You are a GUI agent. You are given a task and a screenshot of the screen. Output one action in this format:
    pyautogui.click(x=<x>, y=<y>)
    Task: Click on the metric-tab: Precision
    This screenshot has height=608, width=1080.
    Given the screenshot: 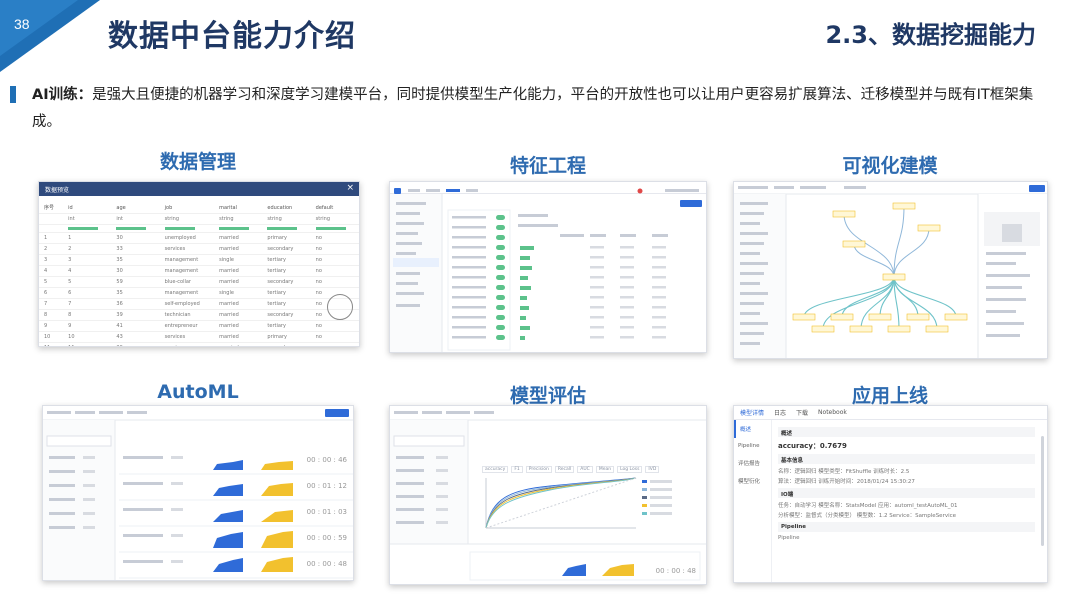 What is the action you would take?
    pyautogui.click(x=538, y=469)
    